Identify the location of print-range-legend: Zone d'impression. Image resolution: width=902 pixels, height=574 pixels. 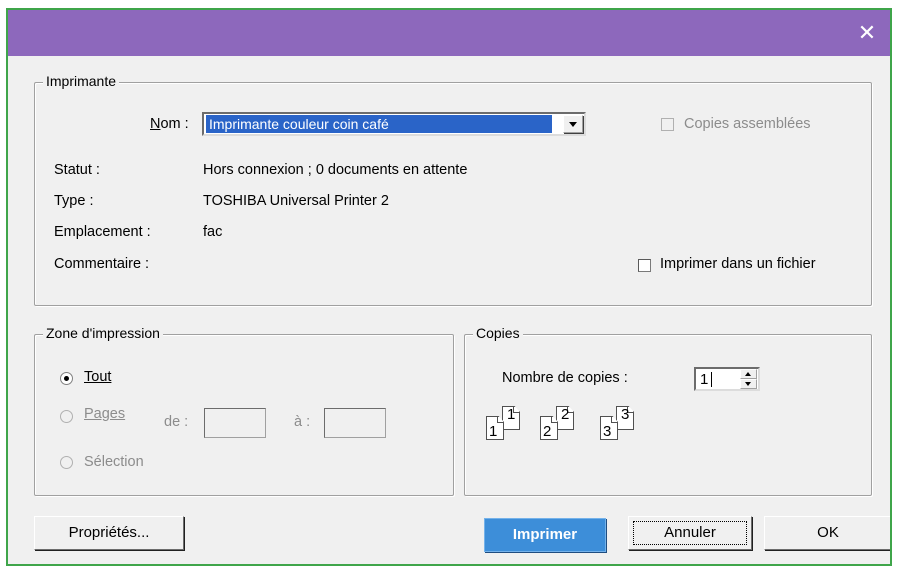
(103, 333).